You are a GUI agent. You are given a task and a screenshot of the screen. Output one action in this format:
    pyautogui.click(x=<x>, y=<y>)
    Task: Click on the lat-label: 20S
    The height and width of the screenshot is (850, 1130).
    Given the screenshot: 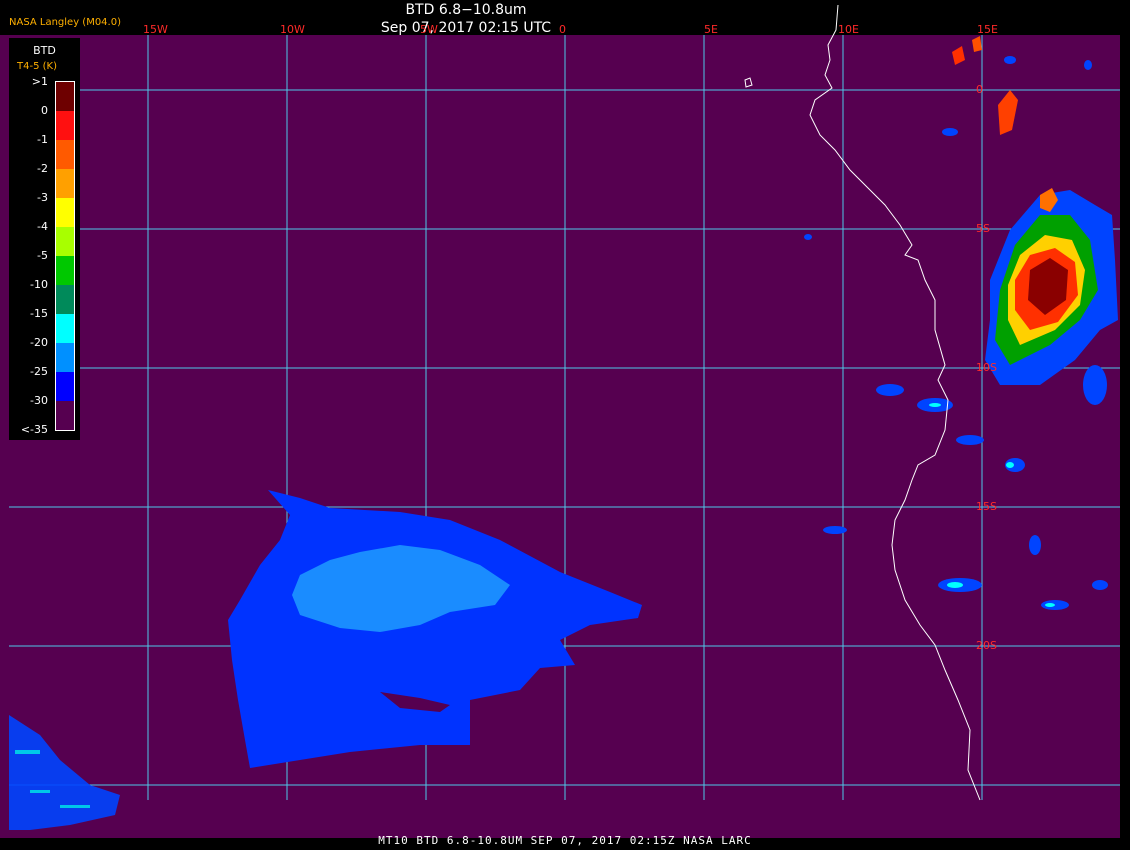 What is the action you would take?
    pyautogui.click(x=986, y=645)
    